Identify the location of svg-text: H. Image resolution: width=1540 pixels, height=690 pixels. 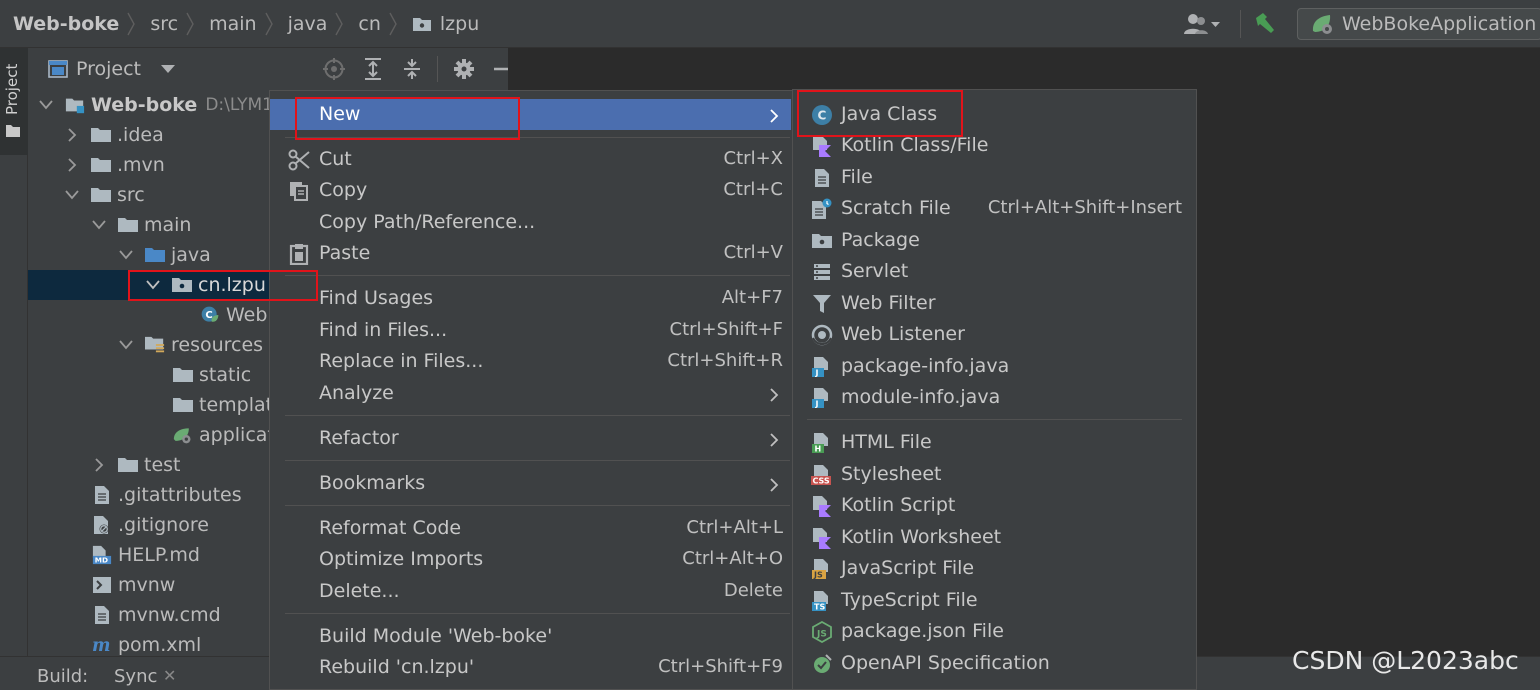
(818, 449).